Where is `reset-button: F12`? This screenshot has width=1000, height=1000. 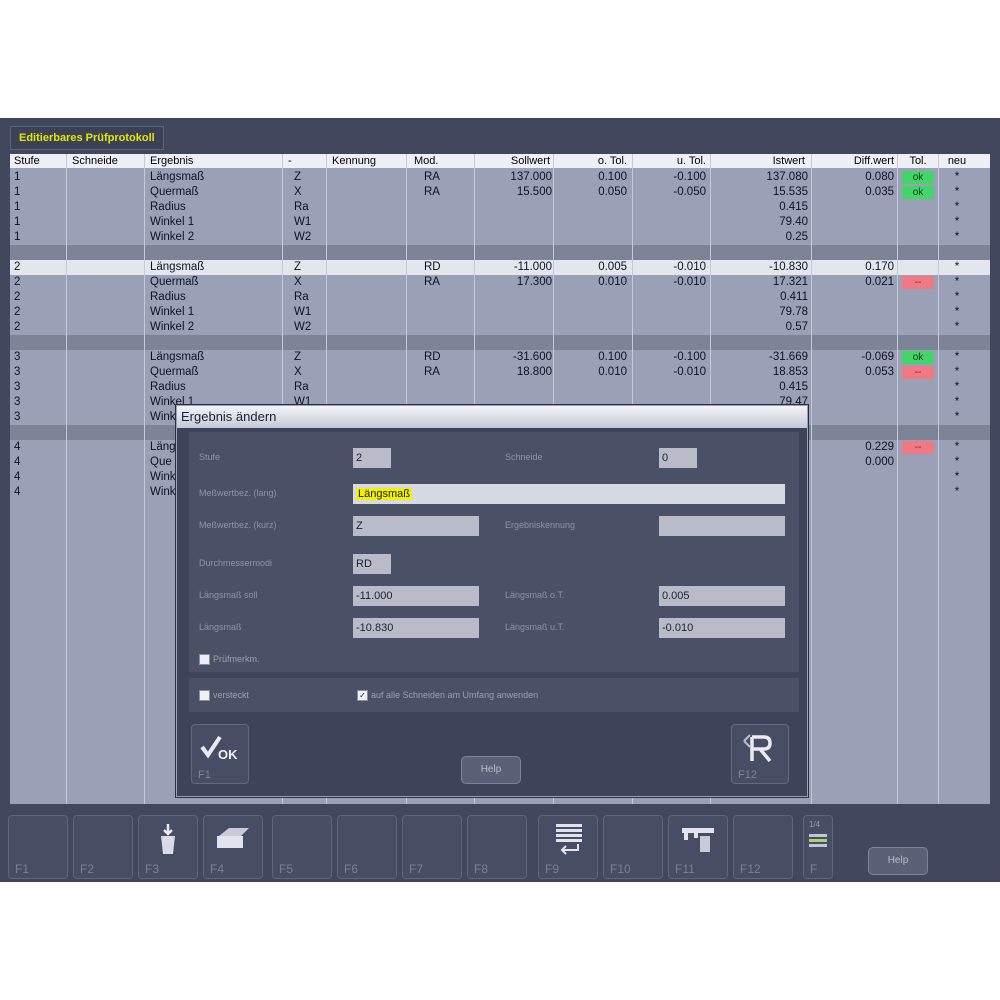 reset-button: F12 is located at coordinates (760, 754).